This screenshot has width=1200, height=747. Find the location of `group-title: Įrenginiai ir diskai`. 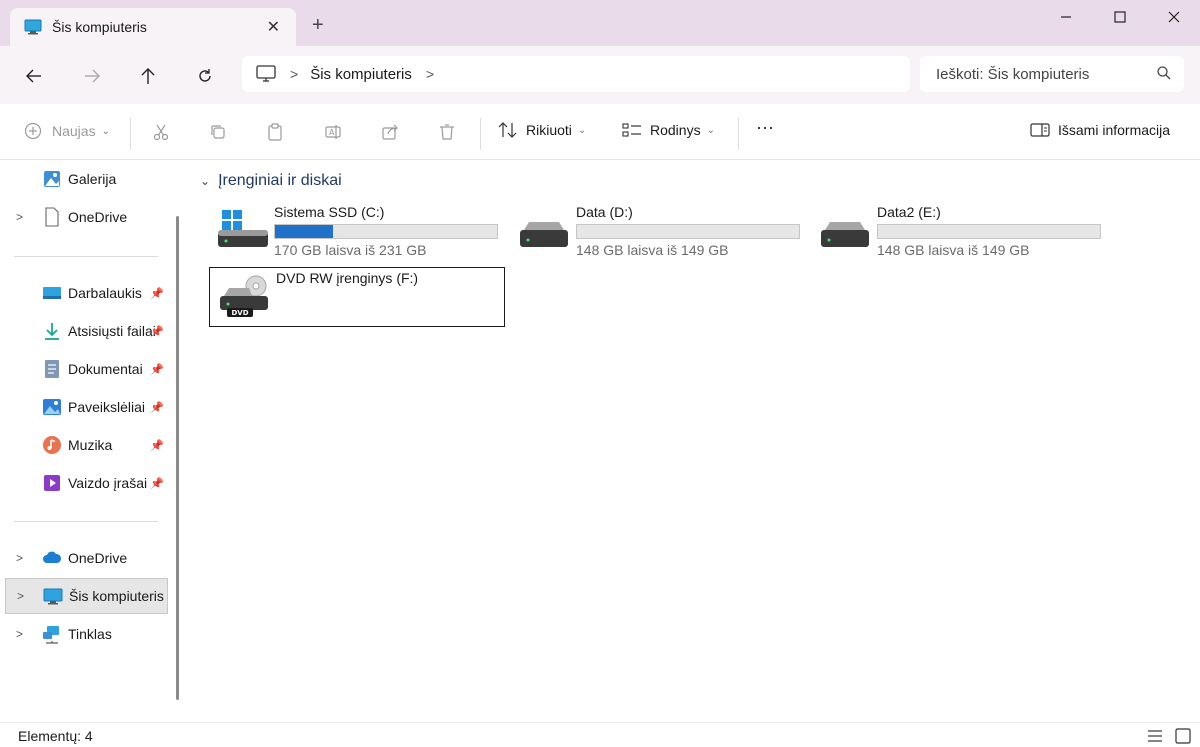

group-title: Įrenginiai ir diskai is located at coordinates (280, 180).